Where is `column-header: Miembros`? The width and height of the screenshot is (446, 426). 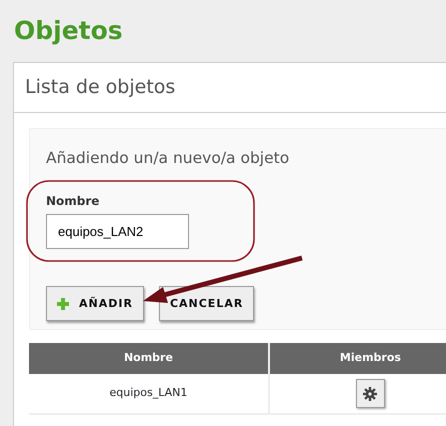 column-header: Miembros is located at coordinates (357, 358).